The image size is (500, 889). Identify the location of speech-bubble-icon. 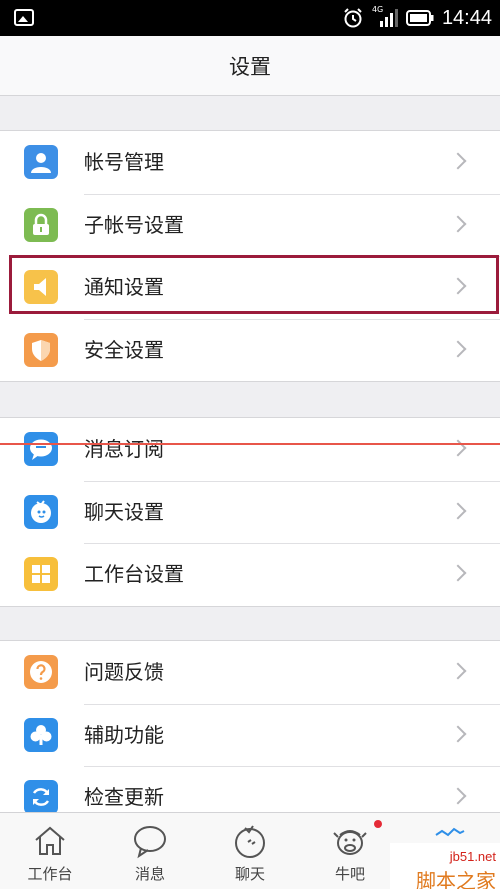
(150, 842).